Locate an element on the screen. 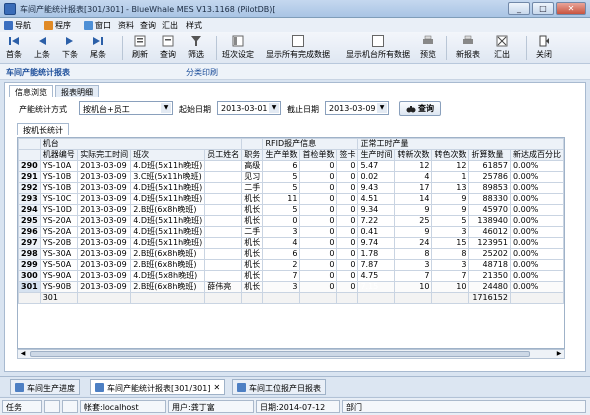 This screenshot has height=415, width=590. table-cell: 48718 is located at coordinates (489, 265).